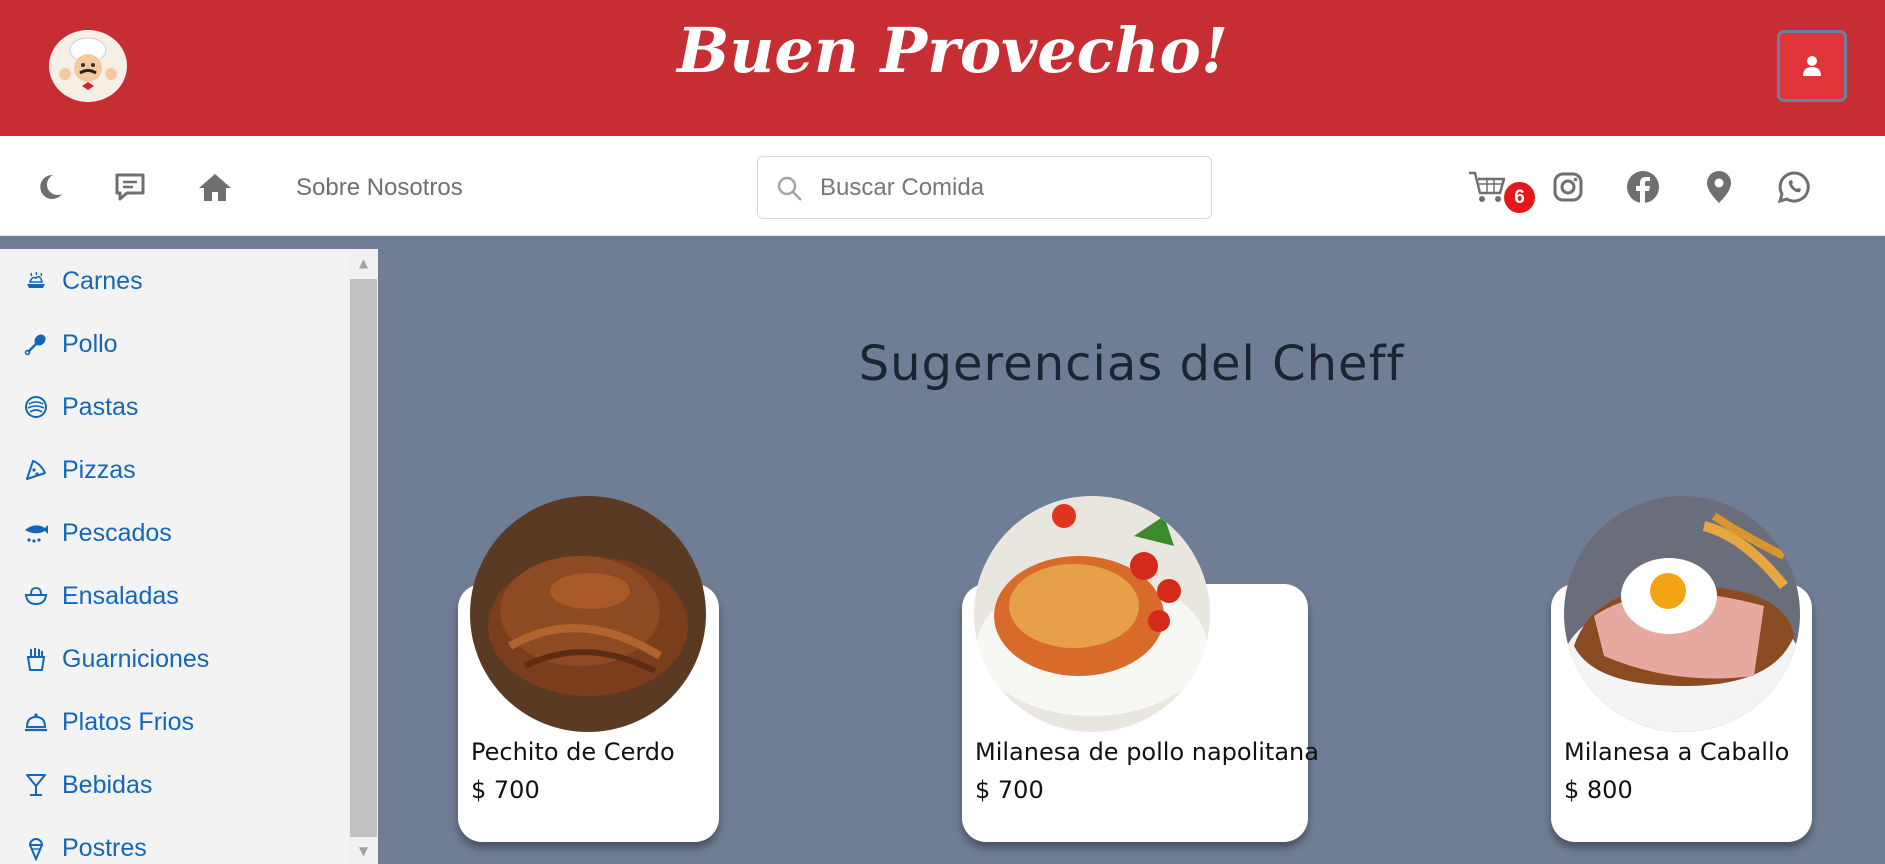 This screenshot has height=864, width=1885. What do you see at coordinates (1568, 187) in the screenshot?
I see `instagram-icon` at bounding box center [1568, 187].